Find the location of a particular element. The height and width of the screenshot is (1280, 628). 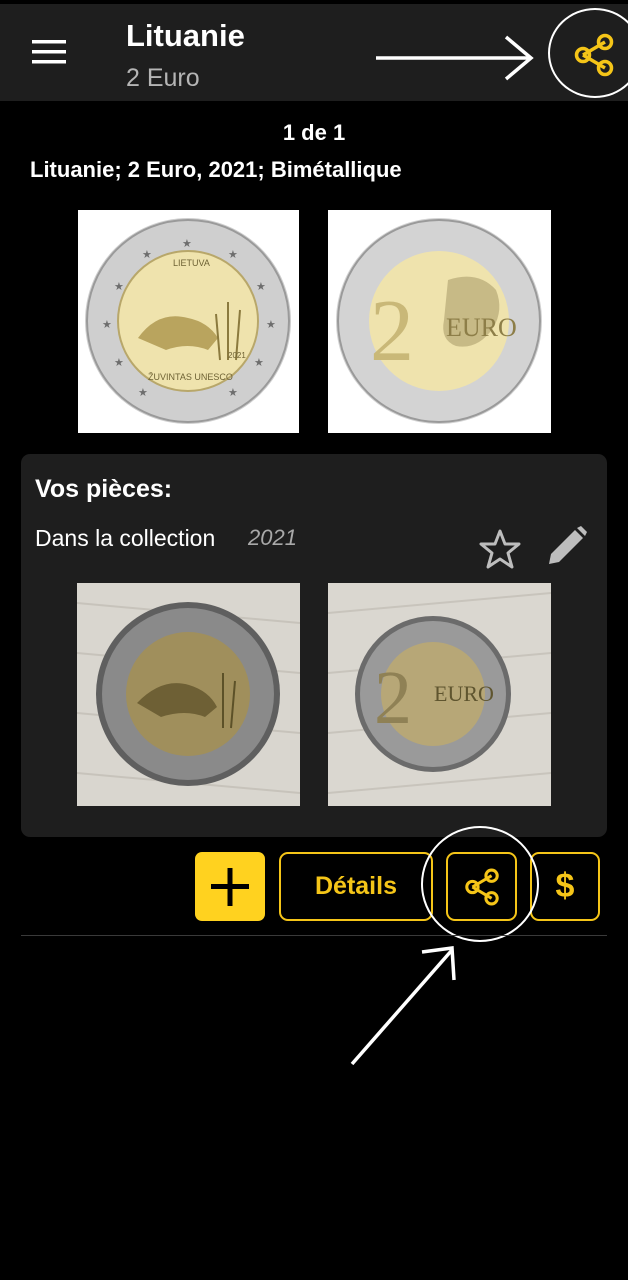

collection-year: 2021 is located at coordinates (272, 537).